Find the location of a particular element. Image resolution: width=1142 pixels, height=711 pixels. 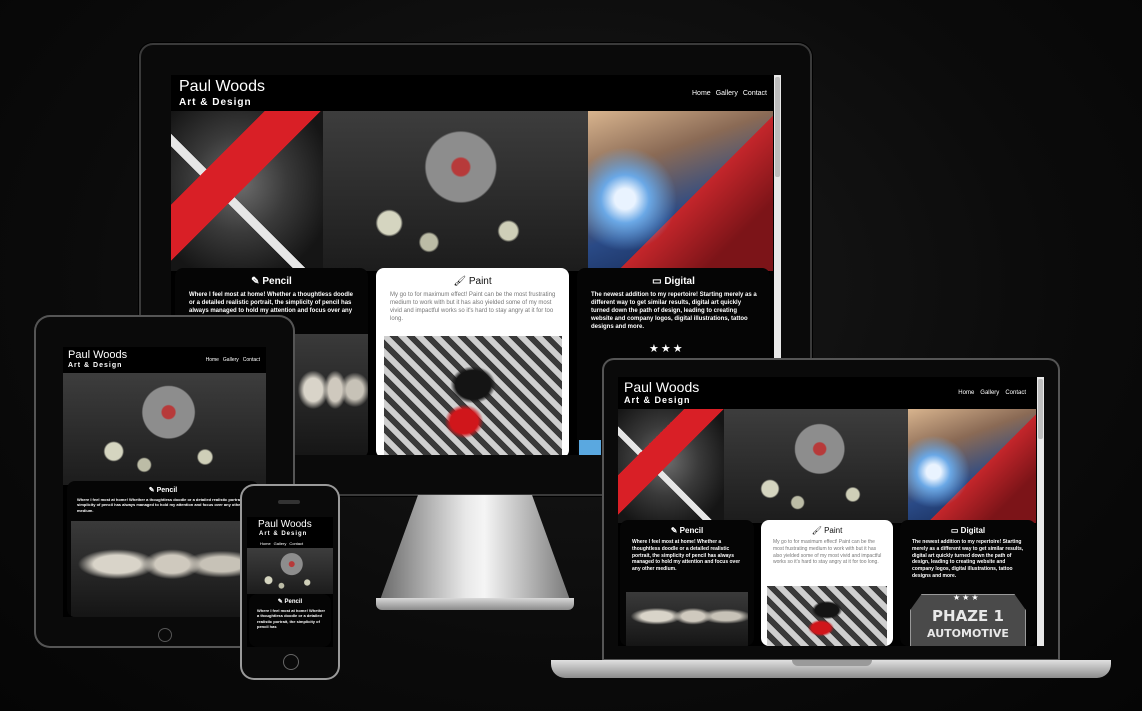

tablet-hero-image is located at coordinates (164, 429).